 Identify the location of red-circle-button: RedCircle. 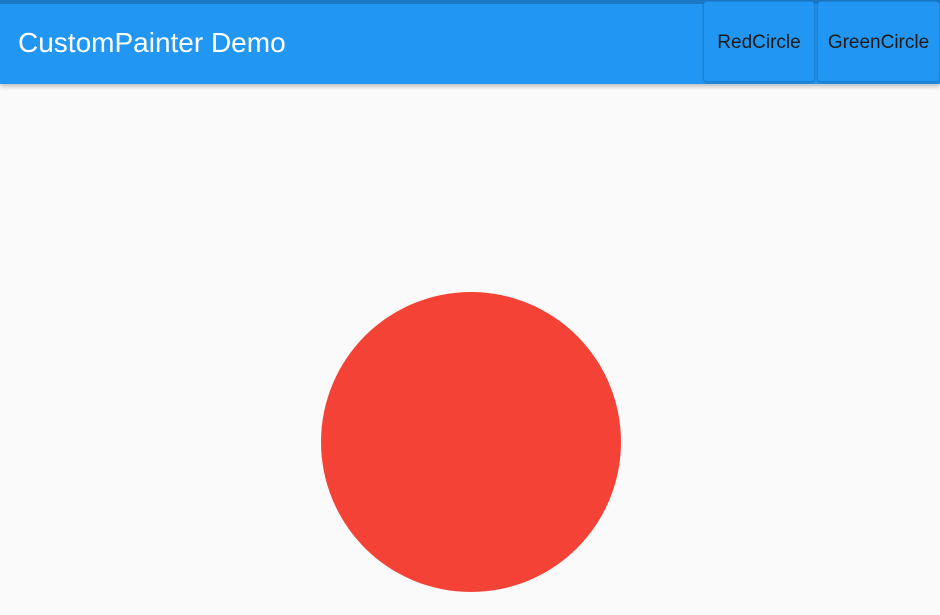
(759, 41).